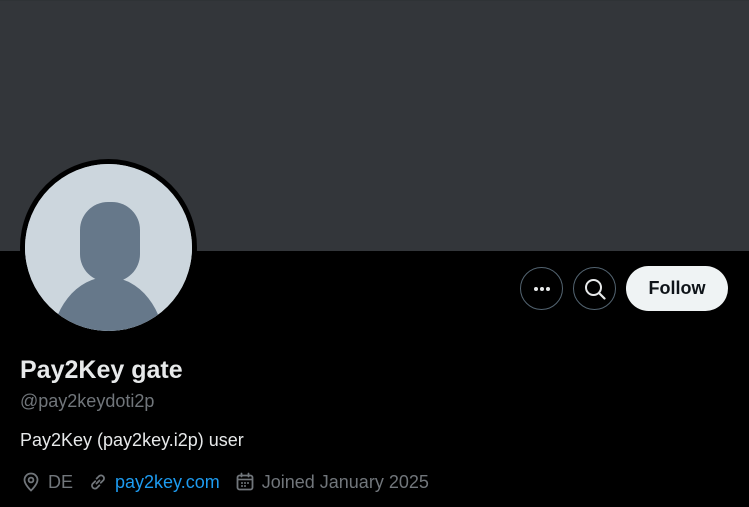  I want to click on person-silhouette-icon, so click(108, 247).